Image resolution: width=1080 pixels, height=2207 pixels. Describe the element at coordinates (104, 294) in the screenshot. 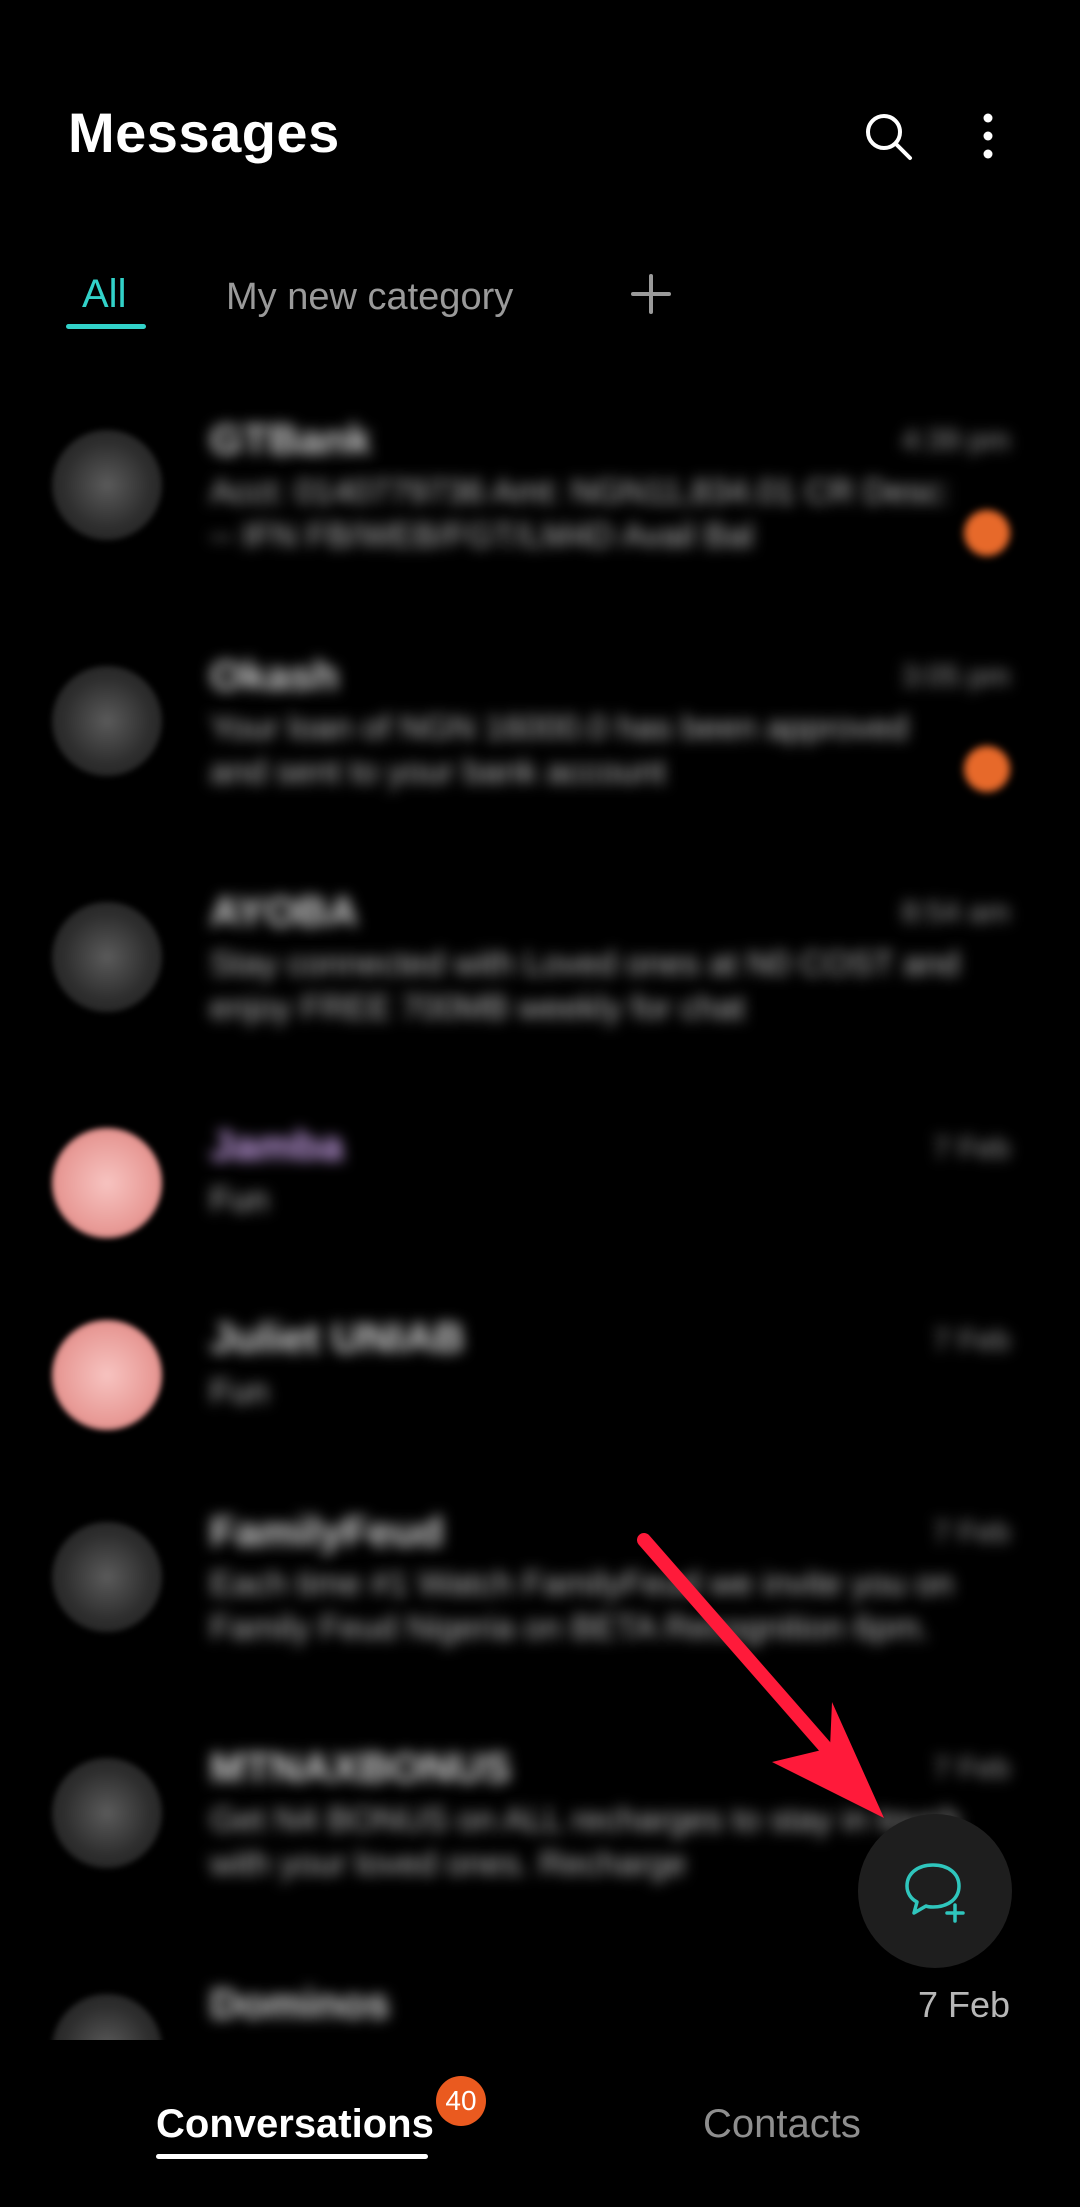

I see `tab-all: All` at that location.